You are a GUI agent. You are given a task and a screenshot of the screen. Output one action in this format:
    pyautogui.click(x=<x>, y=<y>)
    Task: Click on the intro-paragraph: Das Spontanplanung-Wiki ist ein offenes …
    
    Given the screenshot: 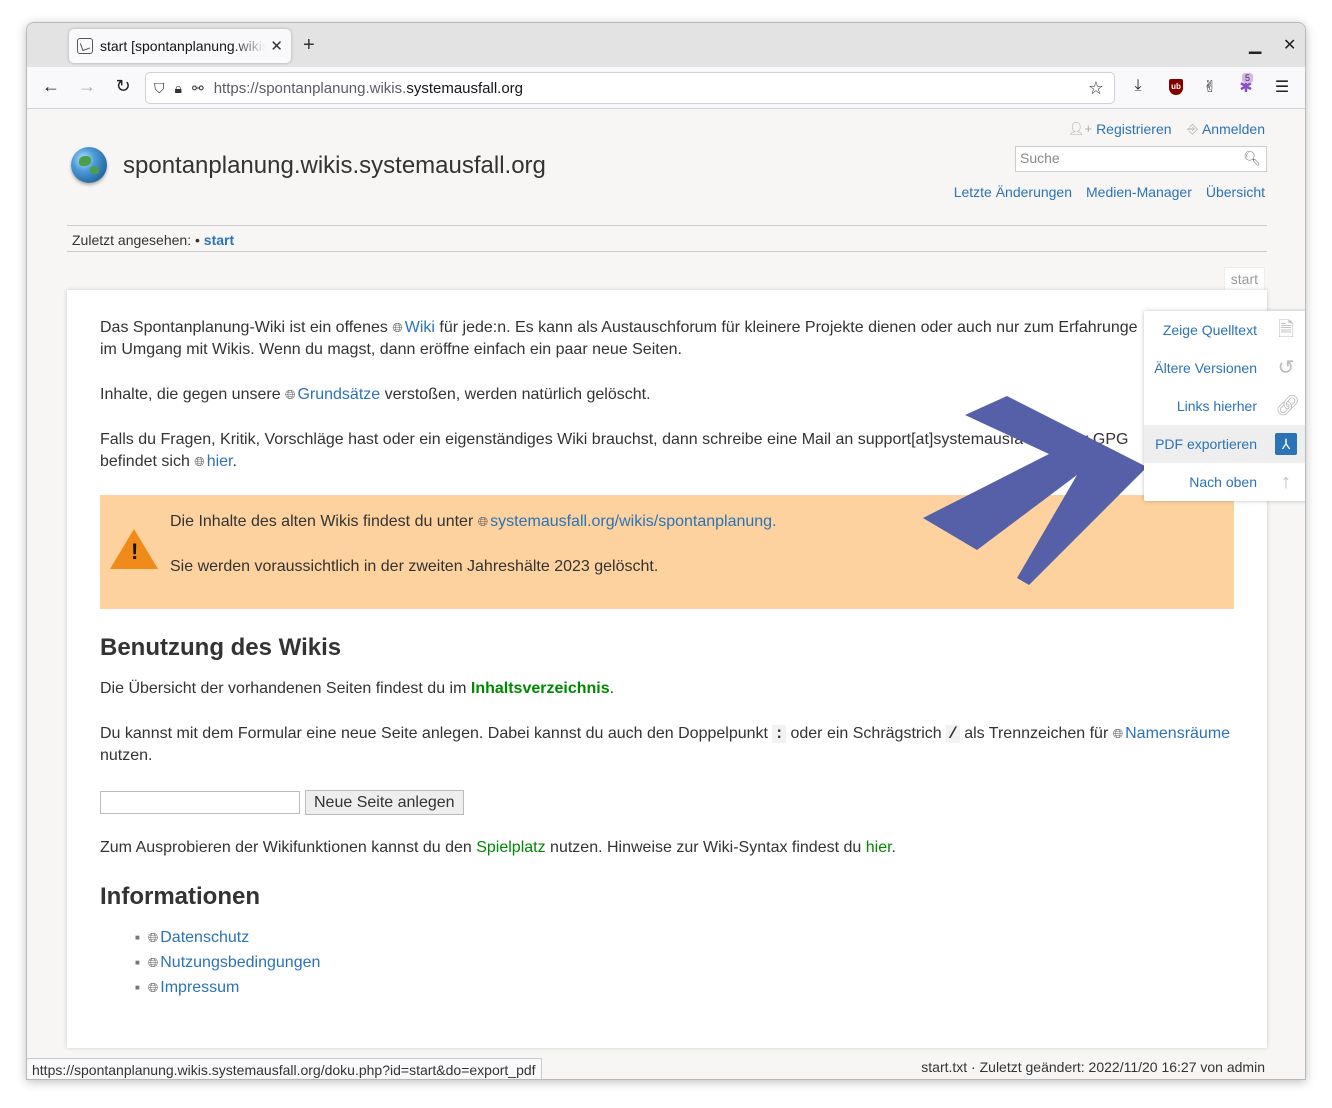 What is the action you would take?
    pyautogui.click(x=619, y=339)
    